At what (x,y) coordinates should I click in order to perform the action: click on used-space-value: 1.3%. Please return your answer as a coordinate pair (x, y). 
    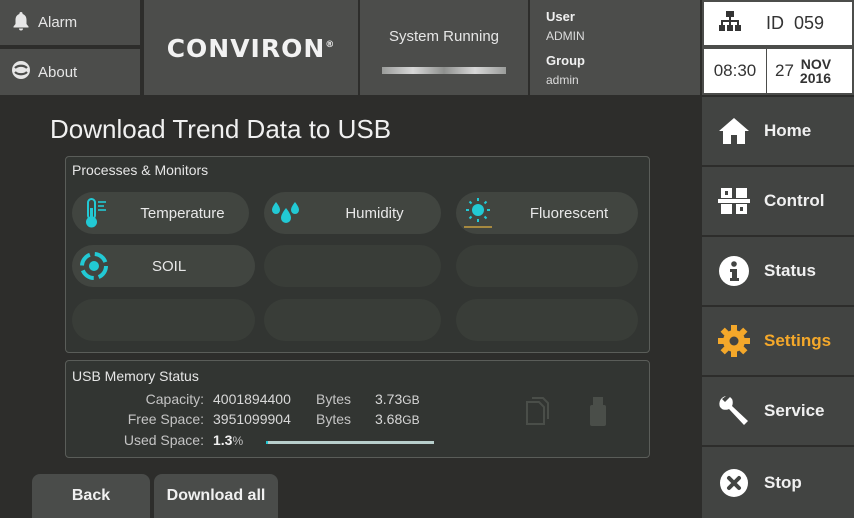
    Looking at the image, I should click on (228, 440).